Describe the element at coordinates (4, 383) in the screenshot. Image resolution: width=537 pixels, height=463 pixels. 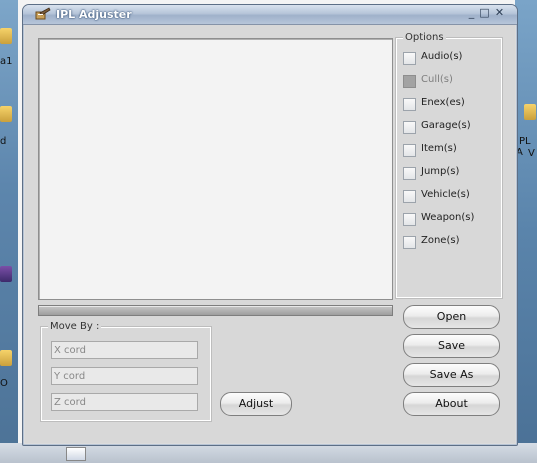
I see `desktop-label: O` at that location.